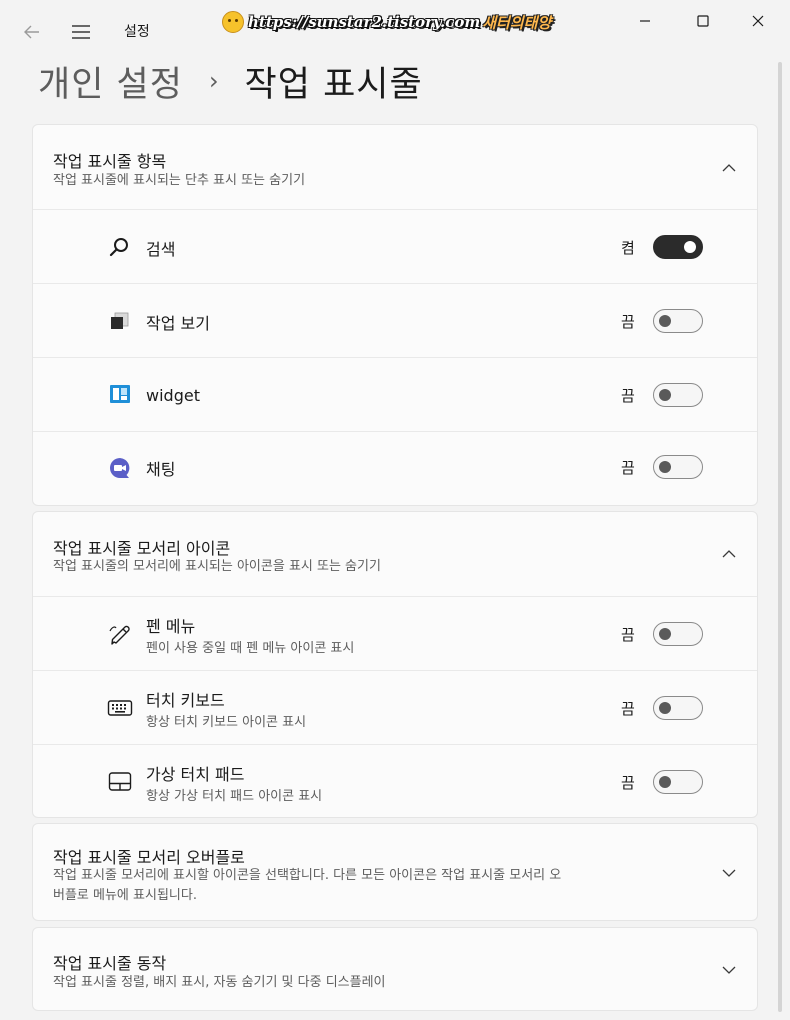 Image resolution: width=790 pixels, height=1020 pixels. Describe the element at coordinates (645, 21) in the screenshot. I see `minimize-icon` at that location.